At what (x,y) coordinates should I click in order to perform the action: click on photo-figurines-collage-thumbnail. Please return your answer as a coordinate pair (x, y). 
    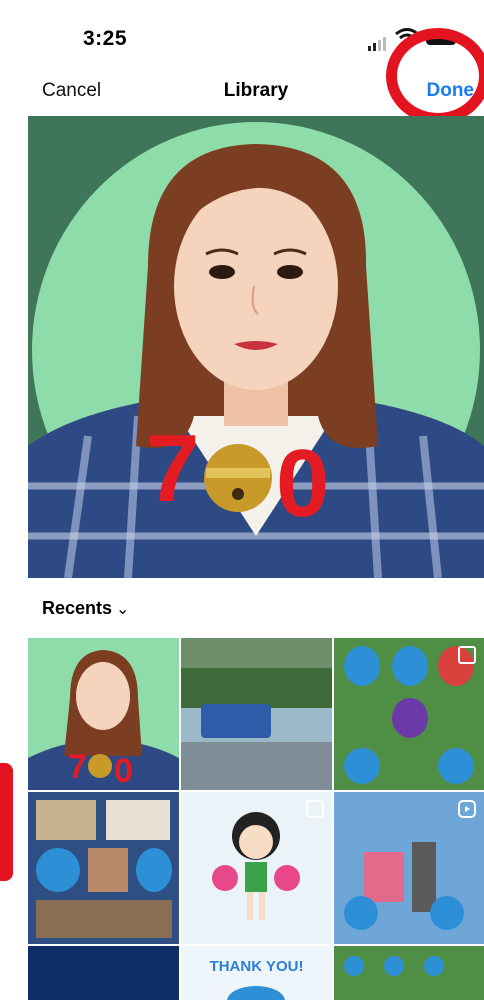
    Looking at the image, I should click on (409, 714).